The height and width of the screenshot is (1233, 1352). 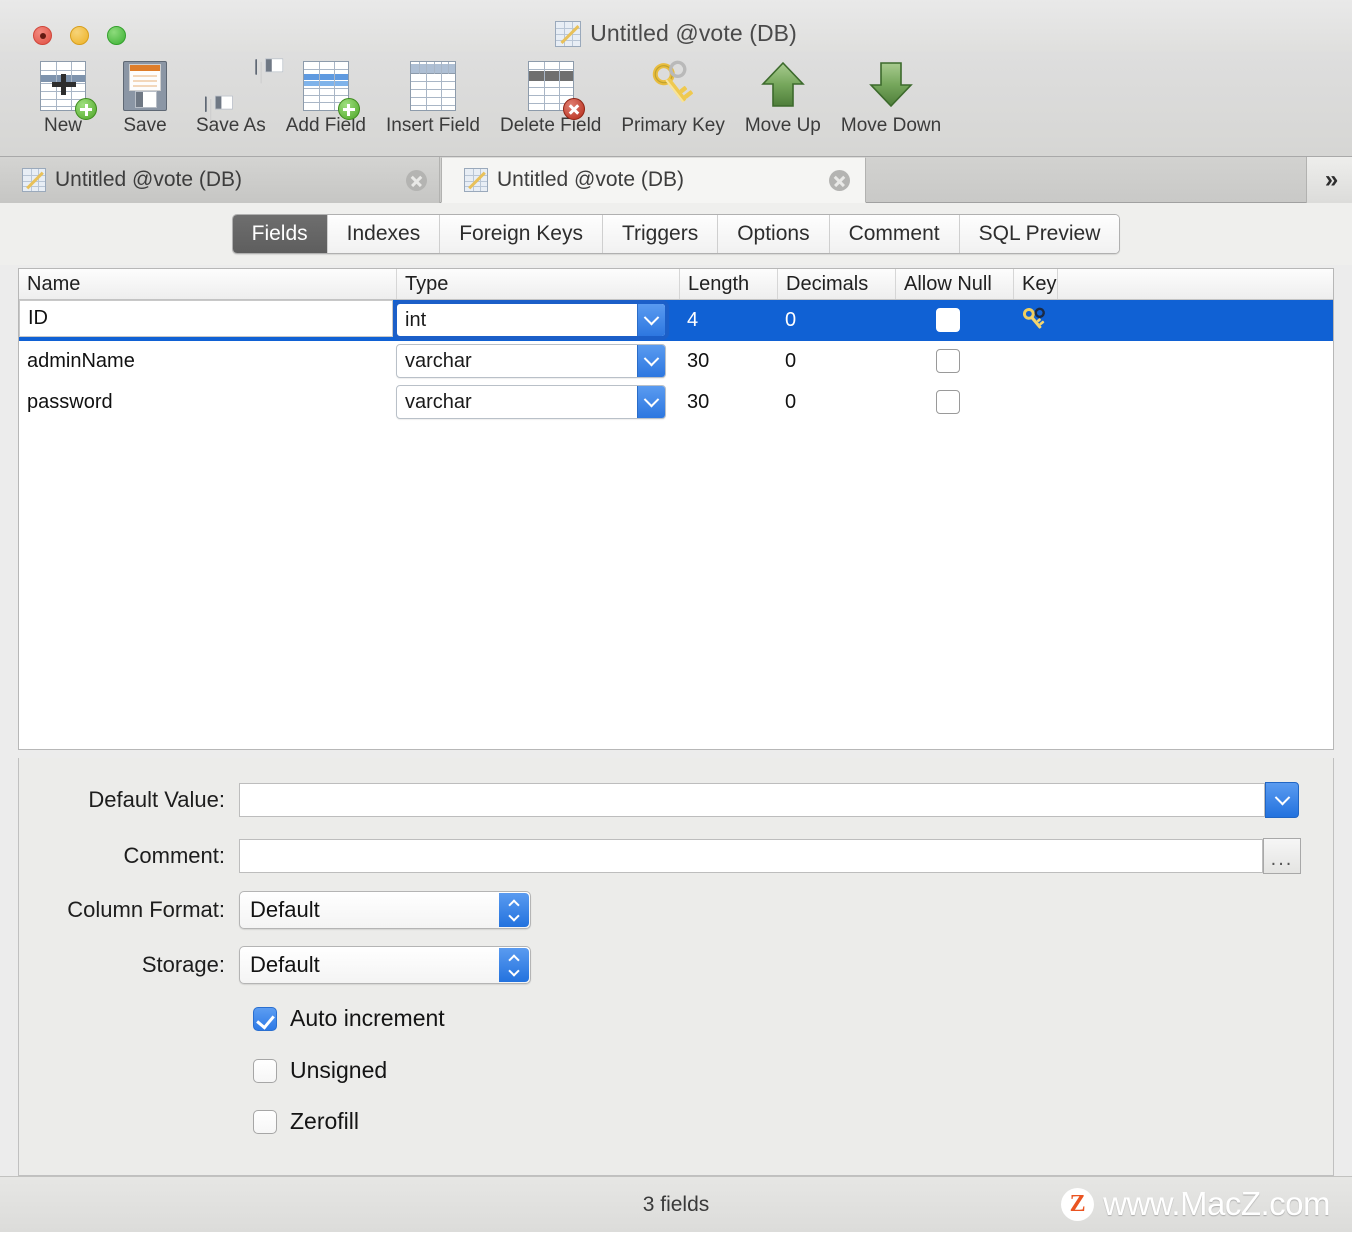 What do you see at coordinates (265, 1018) in the screenshot?
I see `auto-increment-checkbox` at bounding box center [265, 1018].